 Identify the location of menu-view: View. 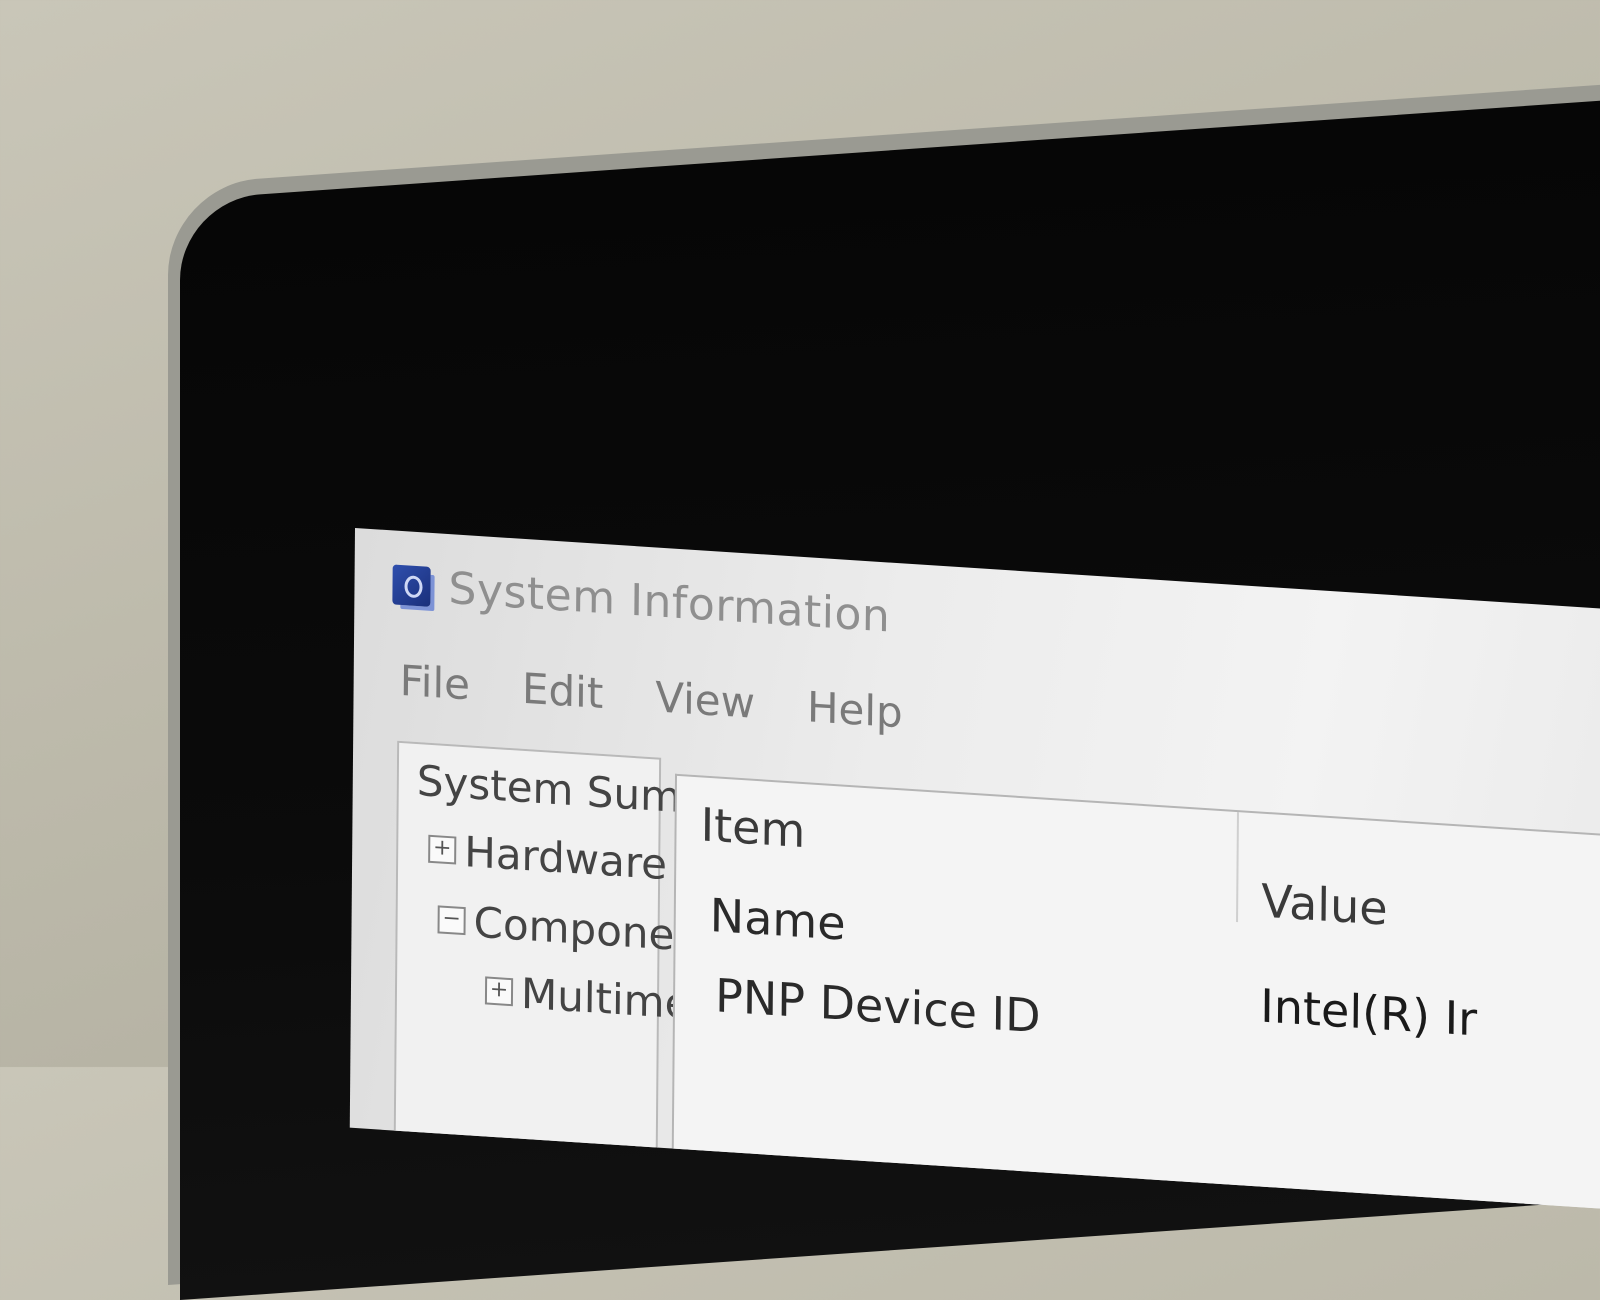
(705, 699).